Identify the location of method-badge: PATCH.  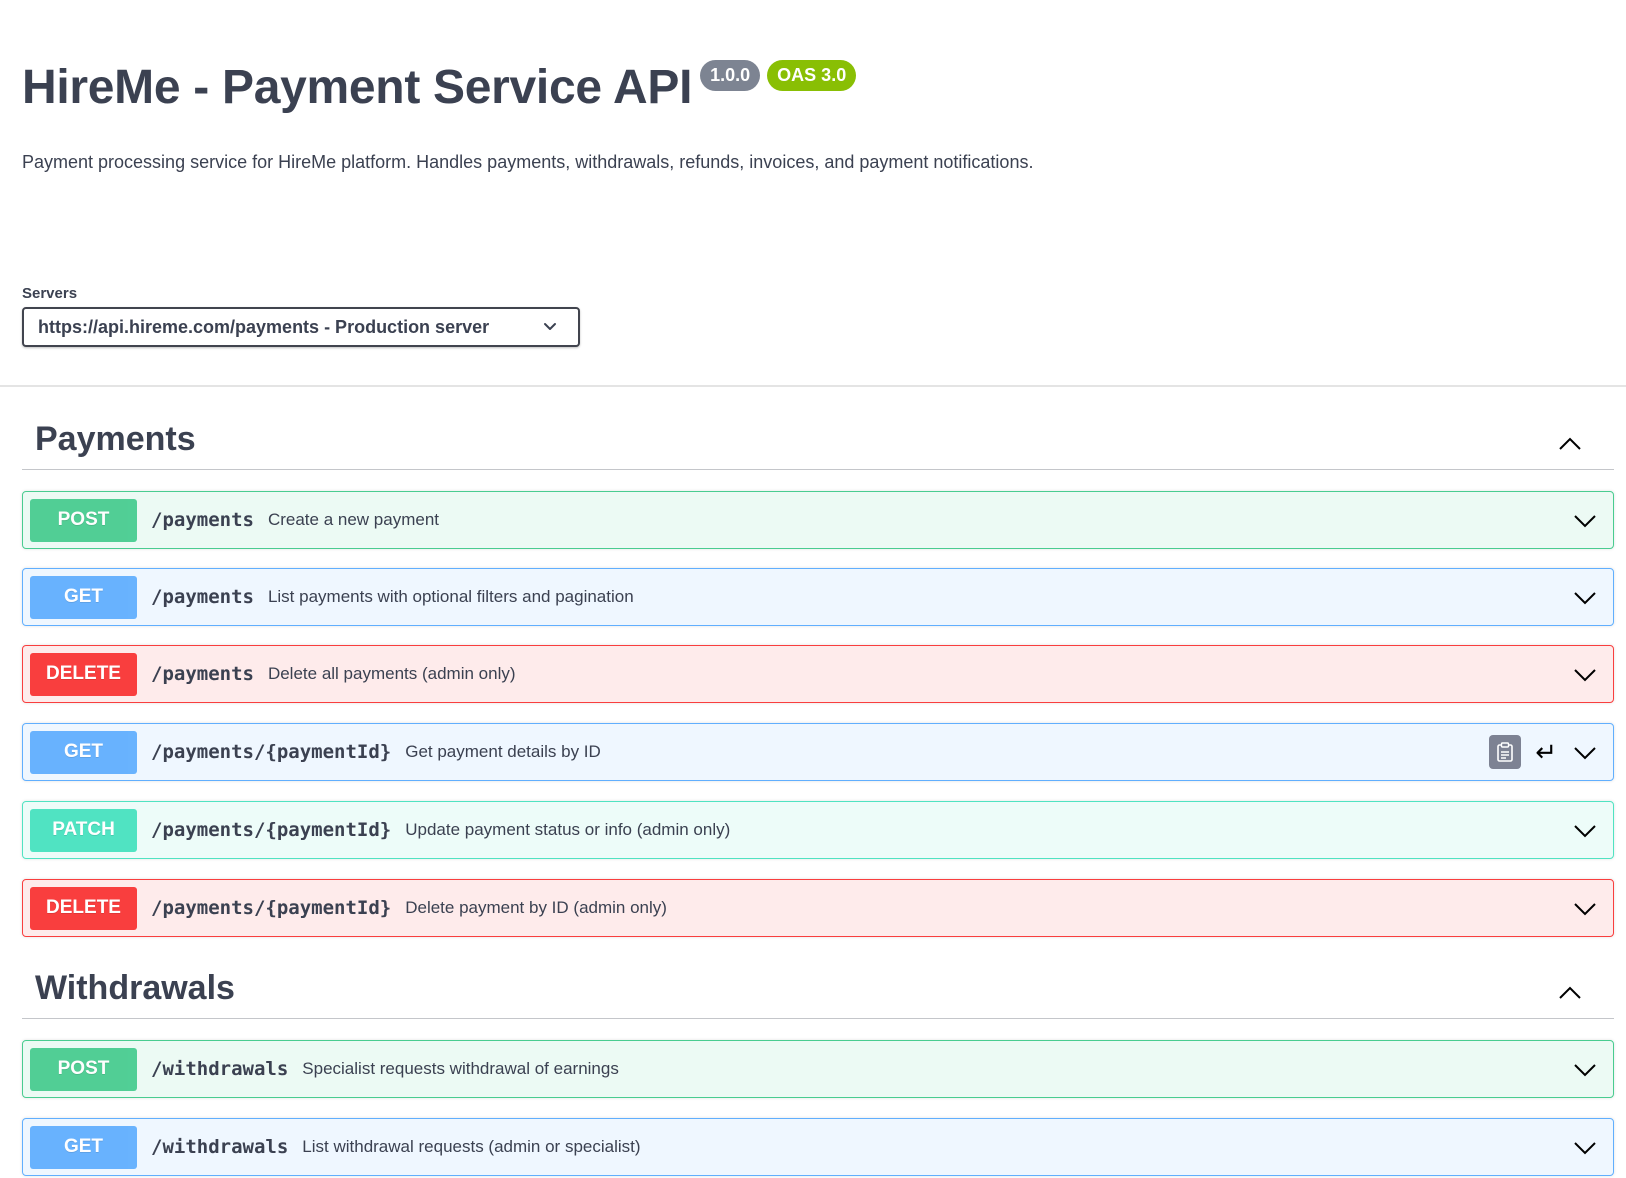
(83, 830).